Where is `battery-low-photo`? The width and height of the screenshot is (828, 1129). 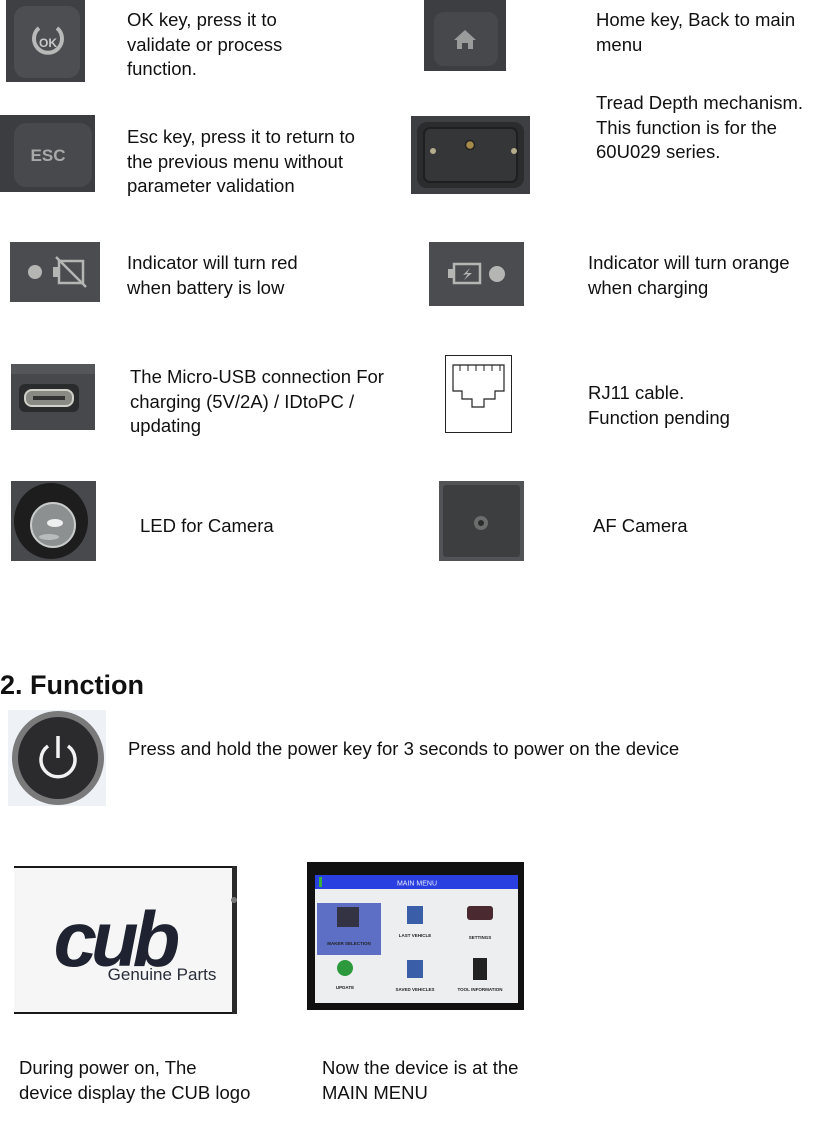
battery-low-photo is located at coordinates (55, 272).